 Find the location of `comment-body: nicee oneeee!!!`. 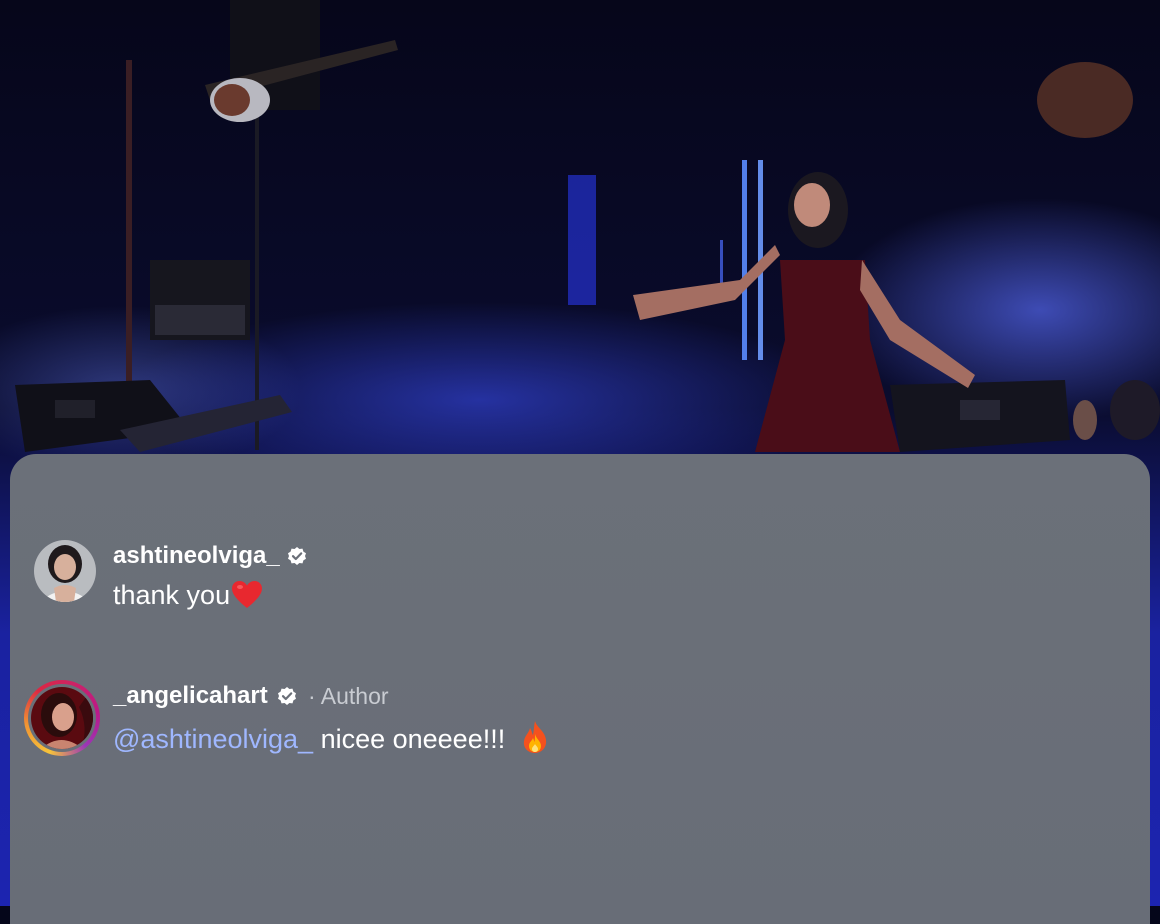

comment-body: nicee oneeee!!! is located at coordinates (413, 739).